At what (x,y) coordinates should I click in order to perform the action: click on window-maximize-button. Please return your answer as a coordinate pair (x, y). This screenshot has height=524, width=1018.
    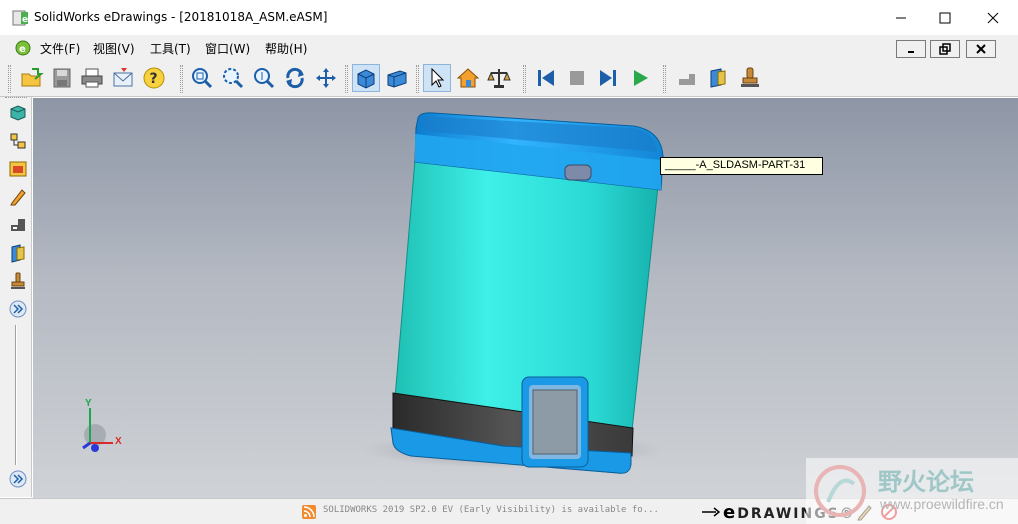
    Looking at the image, I should click on (945, 18).